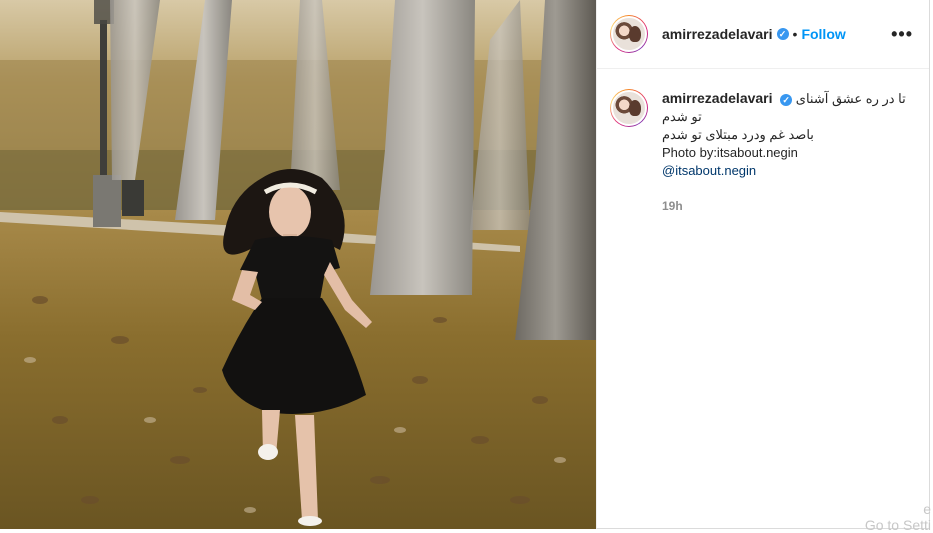  Describe the element at coordinates (823, 34) in the screenshot. I see `follow-button: Follow` at that location.